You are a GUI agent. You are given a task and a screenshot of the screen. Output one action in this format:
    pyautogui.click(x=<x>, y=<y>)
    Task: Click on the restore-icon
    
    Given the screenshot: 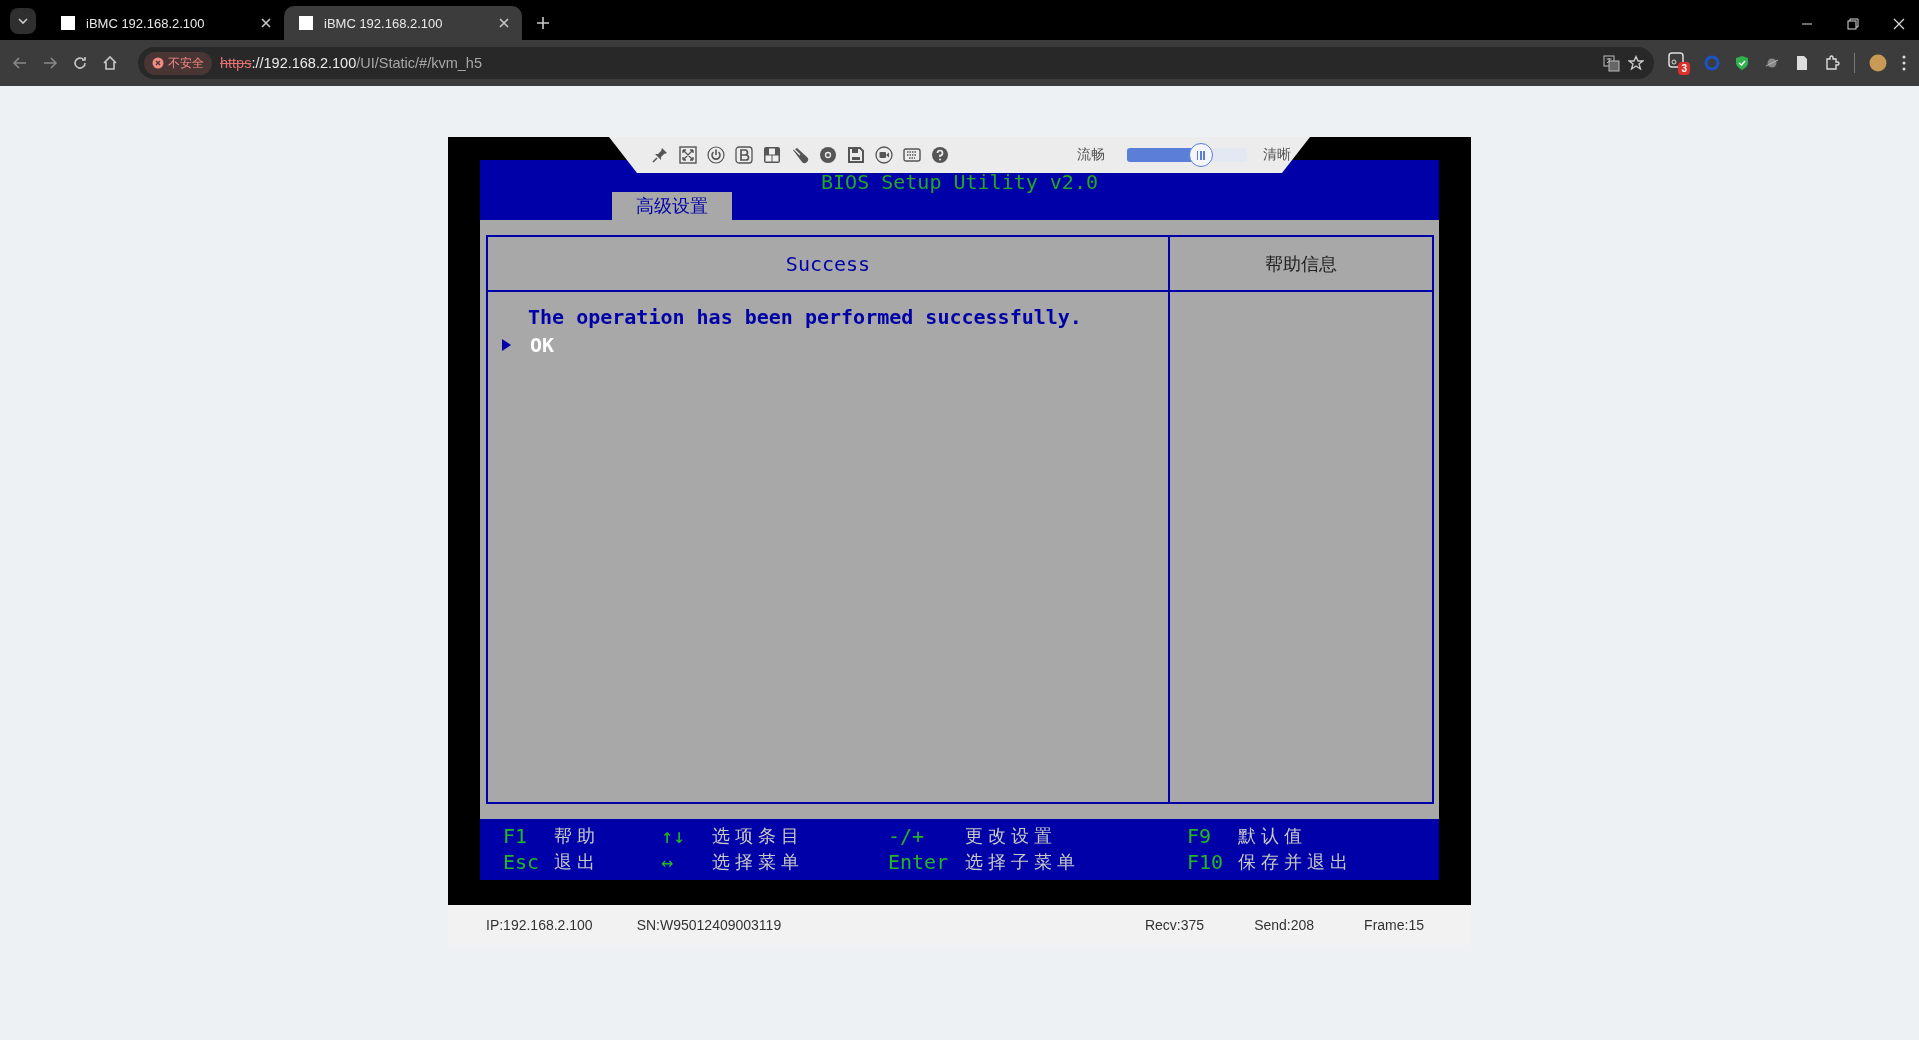 What is the action you would take?
    pyautogui.click(x=1853, y=24)
    